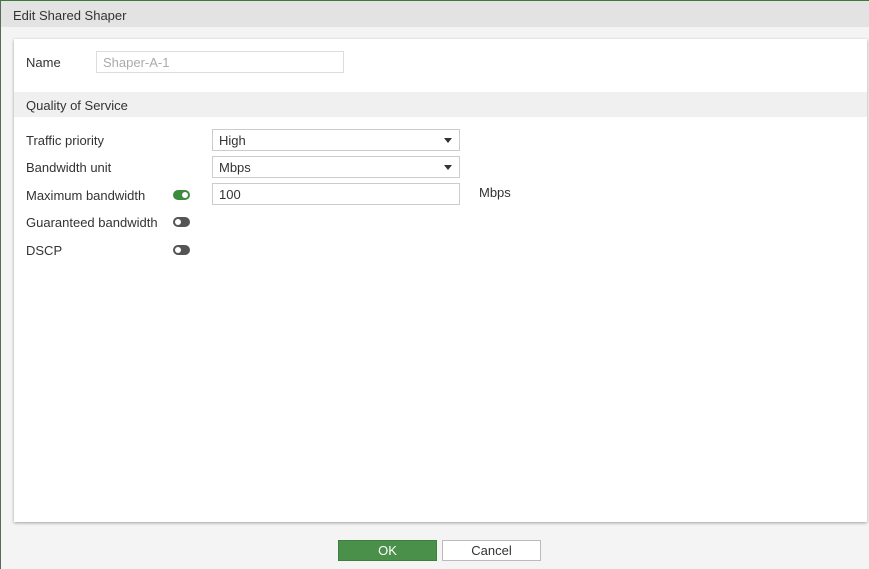 Image resolution: width=869 pixels, height=569 pixels. I want to click on max-bandwidth-toggle, so click(181, 195).